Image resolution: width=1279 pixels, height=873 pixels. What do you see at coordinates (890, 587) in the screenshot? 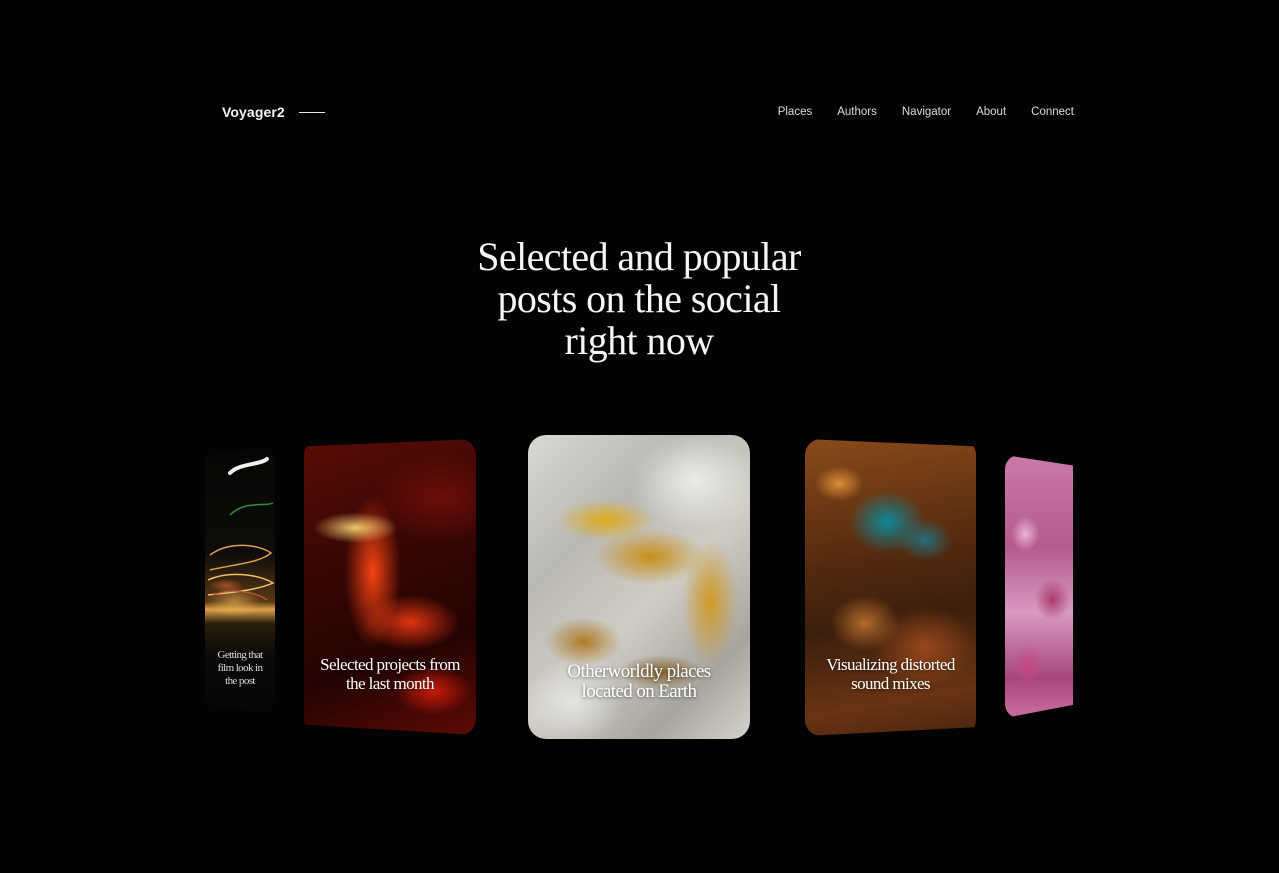
I see `post-card-distorted-sound: Visualizing distorted sound mixes` at bounding box center [890, 587].